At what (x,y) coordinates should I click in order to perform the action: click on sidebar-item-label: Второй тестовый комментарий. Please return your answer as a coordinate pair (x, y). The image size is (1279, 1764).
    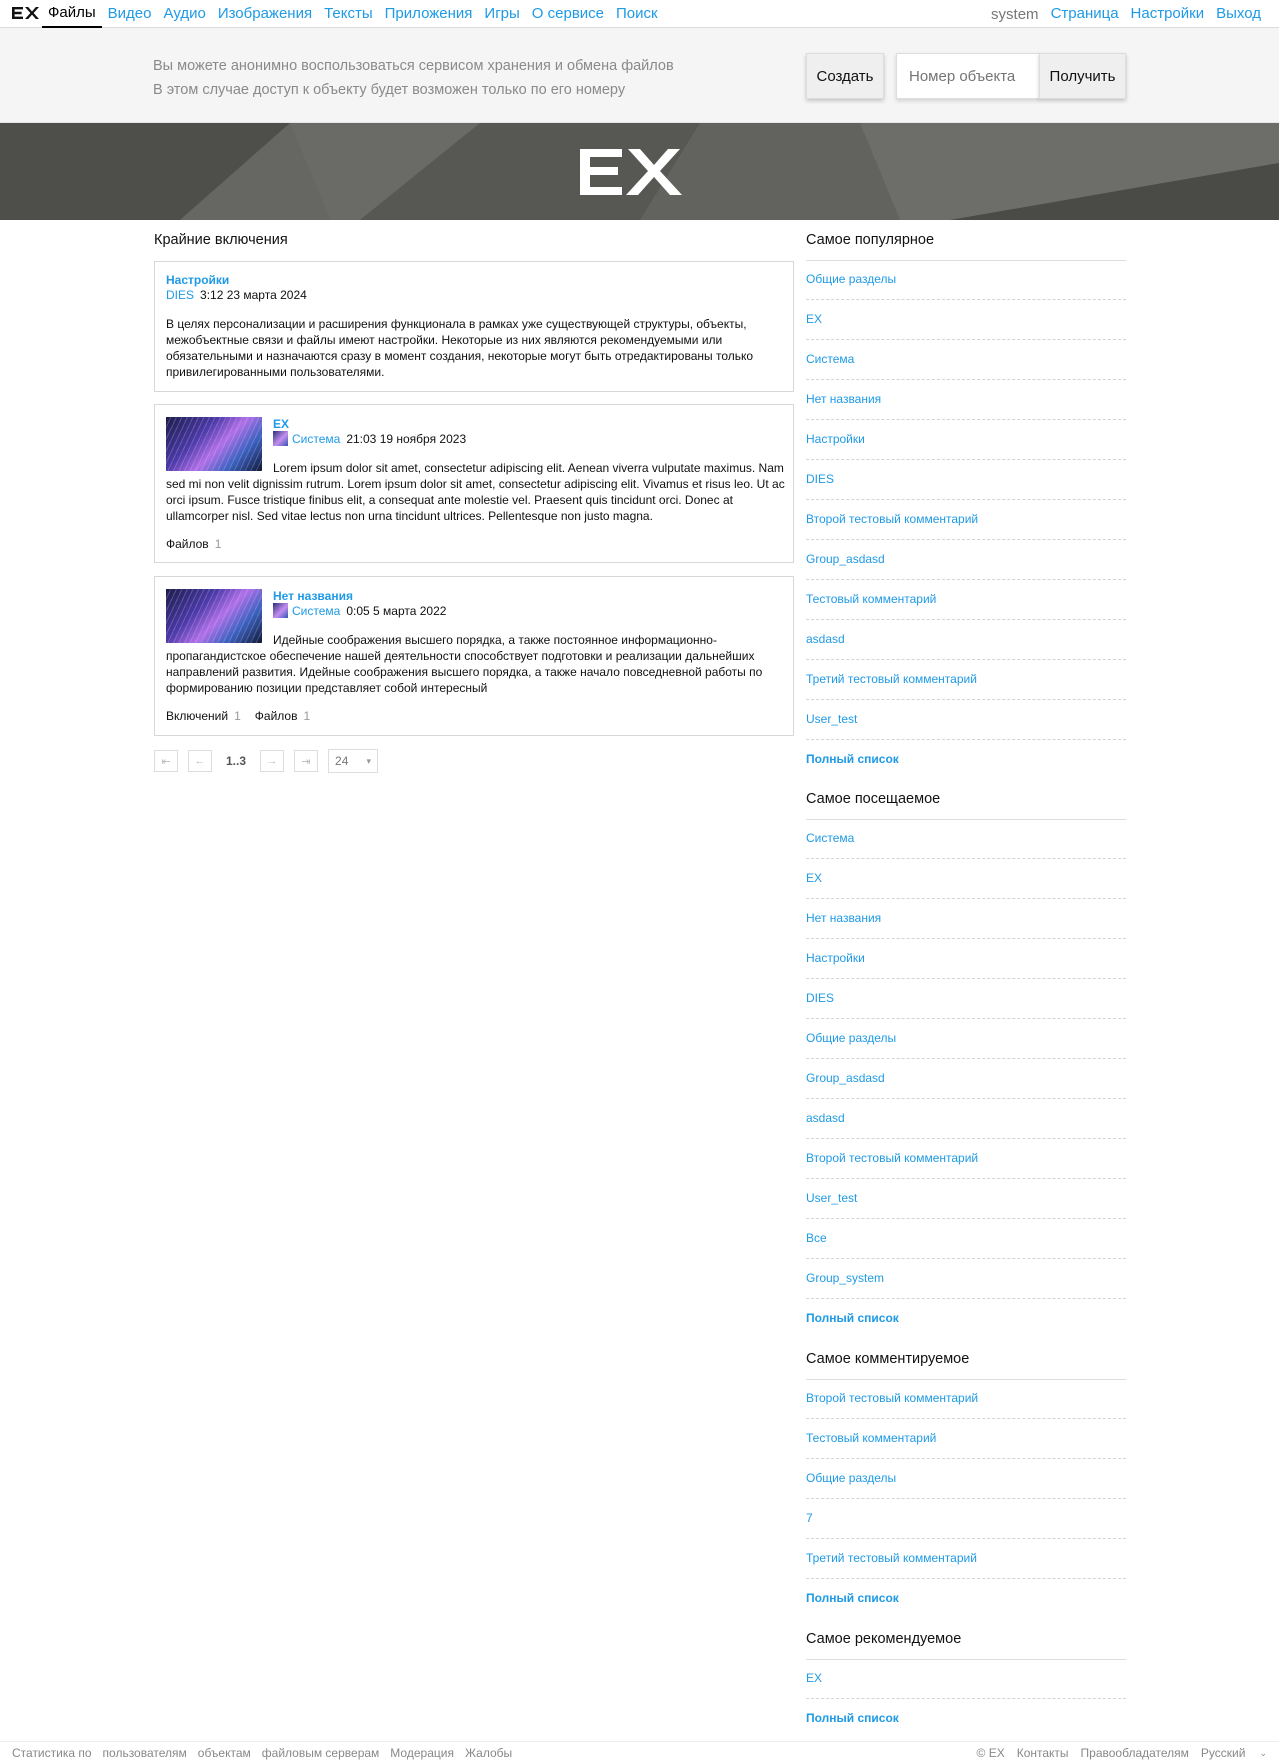
    Looking at the image, I should click on (892, 519).